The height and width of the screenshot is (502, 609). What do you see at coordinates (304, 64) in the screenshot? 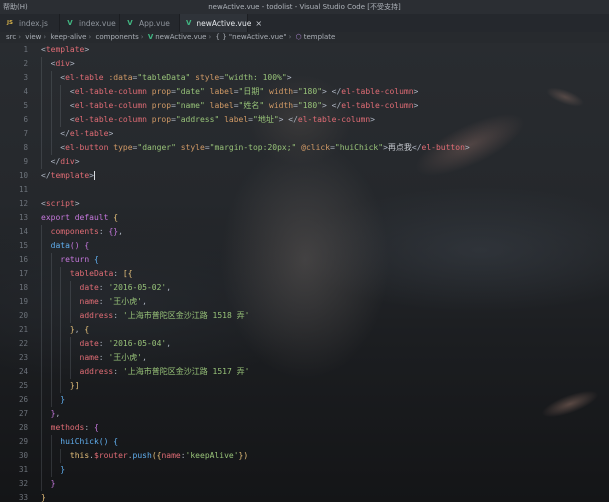
I see `code-line: 2 <div>` at bounding box center [304, 64].